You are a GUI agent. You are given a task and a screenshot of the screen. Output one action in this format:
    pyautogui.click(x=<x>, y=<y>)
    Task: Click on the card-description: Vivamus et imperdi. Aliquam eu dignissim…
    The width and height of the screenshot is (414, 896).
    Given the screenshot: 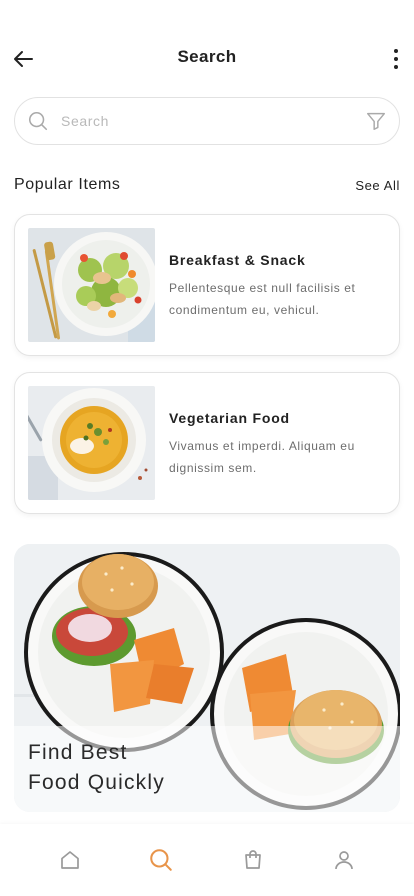 What is the action you would take?
    pyautogui.click(x=262, y=457)
    